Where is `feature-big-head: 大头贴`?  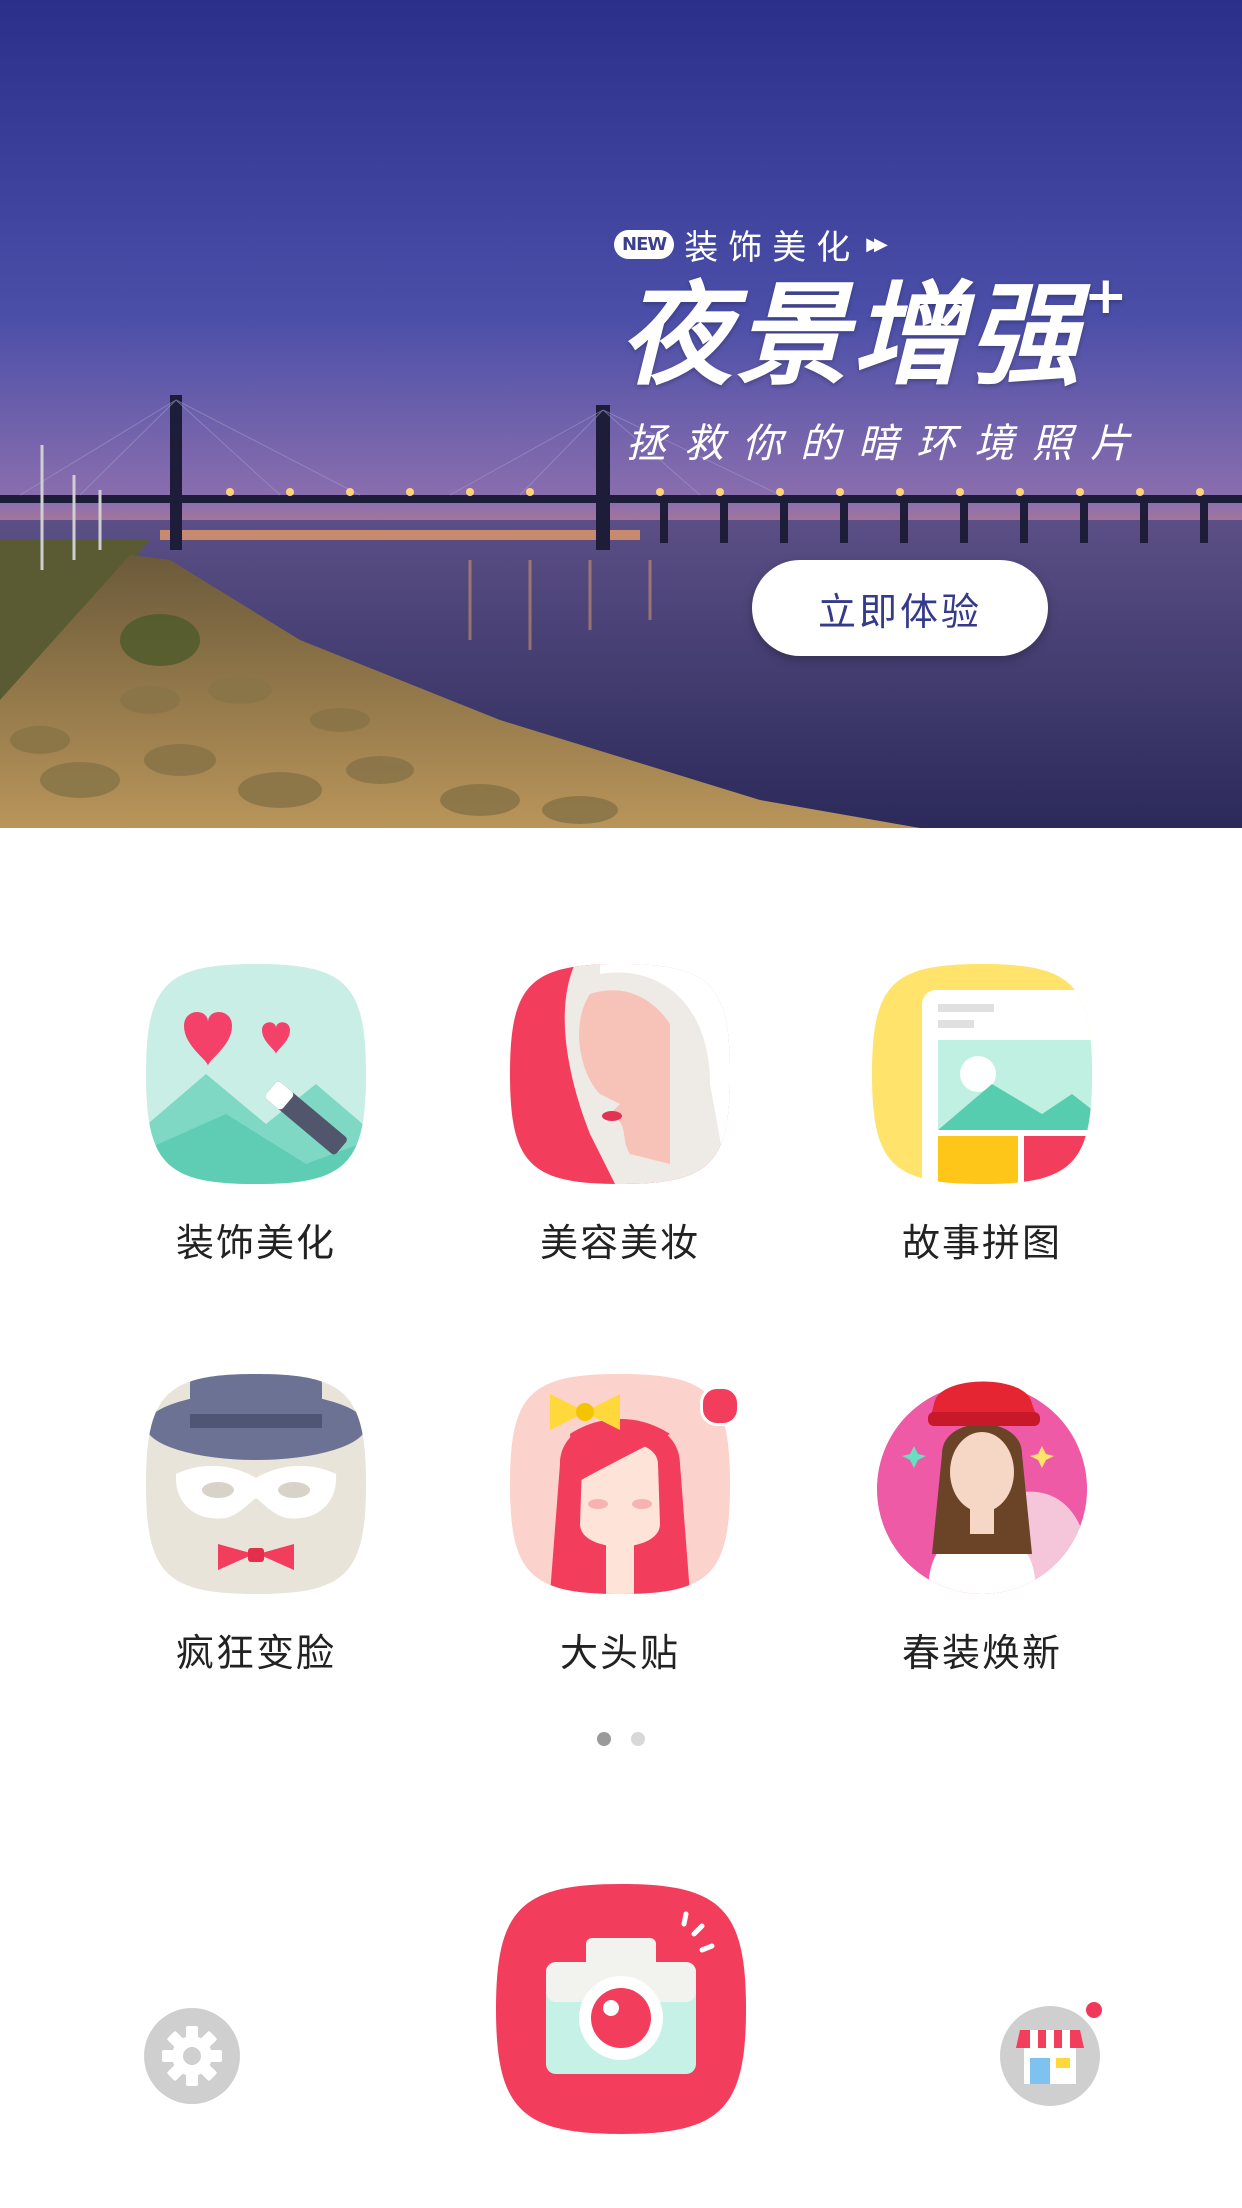
feature-big-head: 大头贴 is located at coordinates (620, 1534).